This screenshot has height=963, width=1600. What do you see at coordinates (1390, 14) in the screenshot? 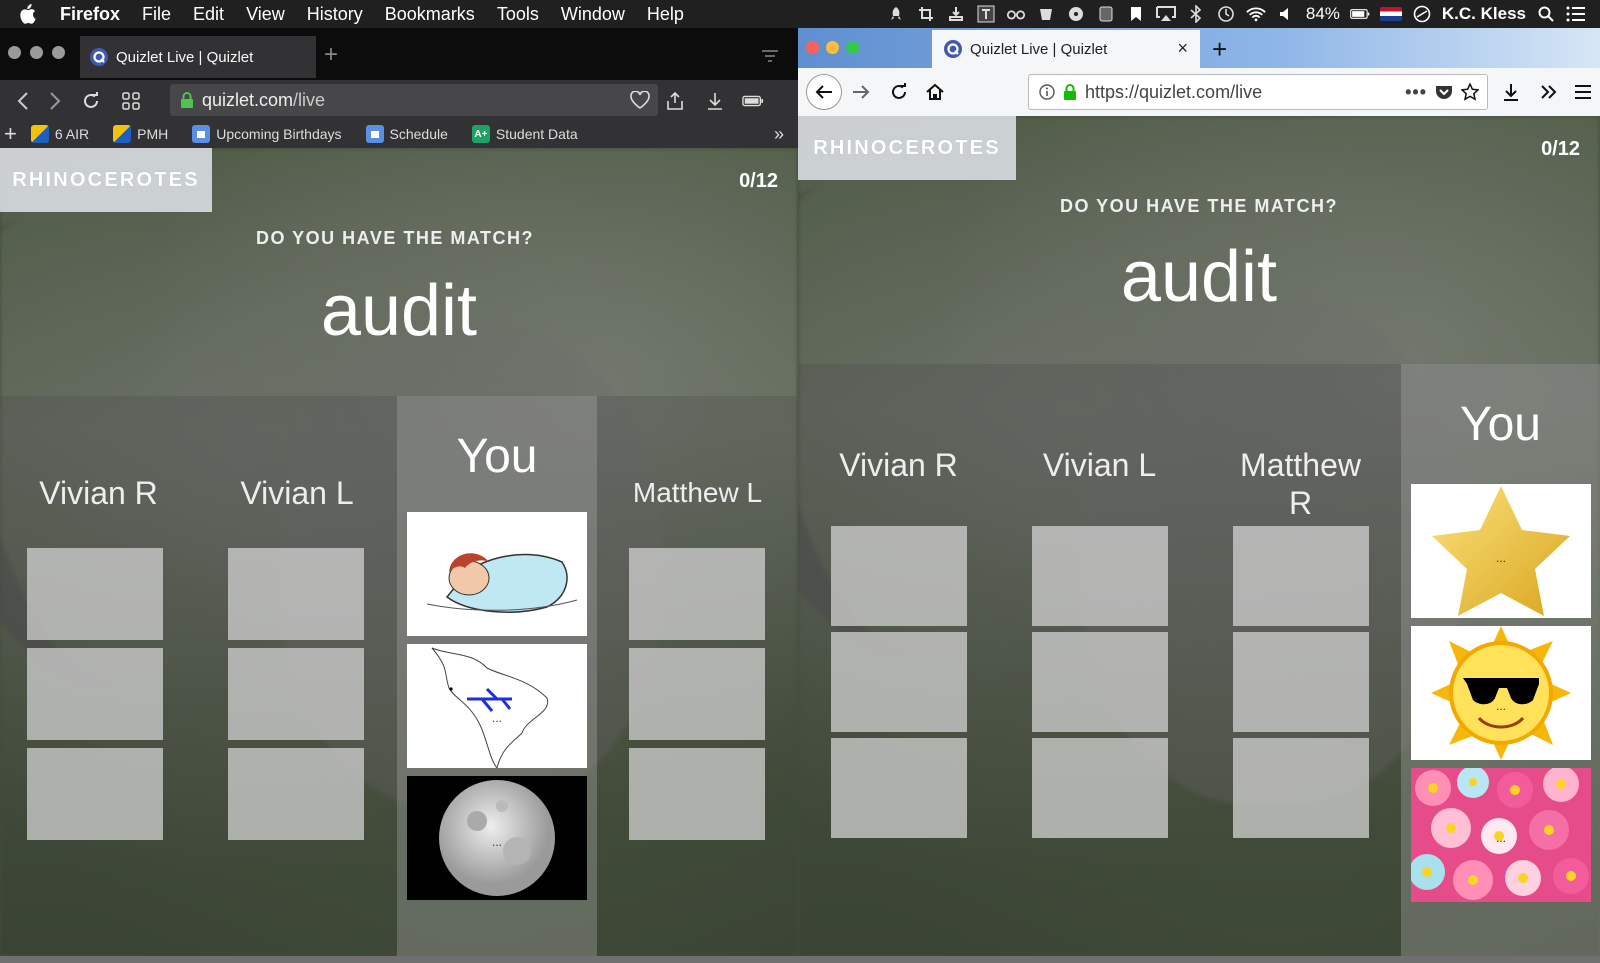
I see `input-source-flag-icon` at bounding box center [1390, 14].